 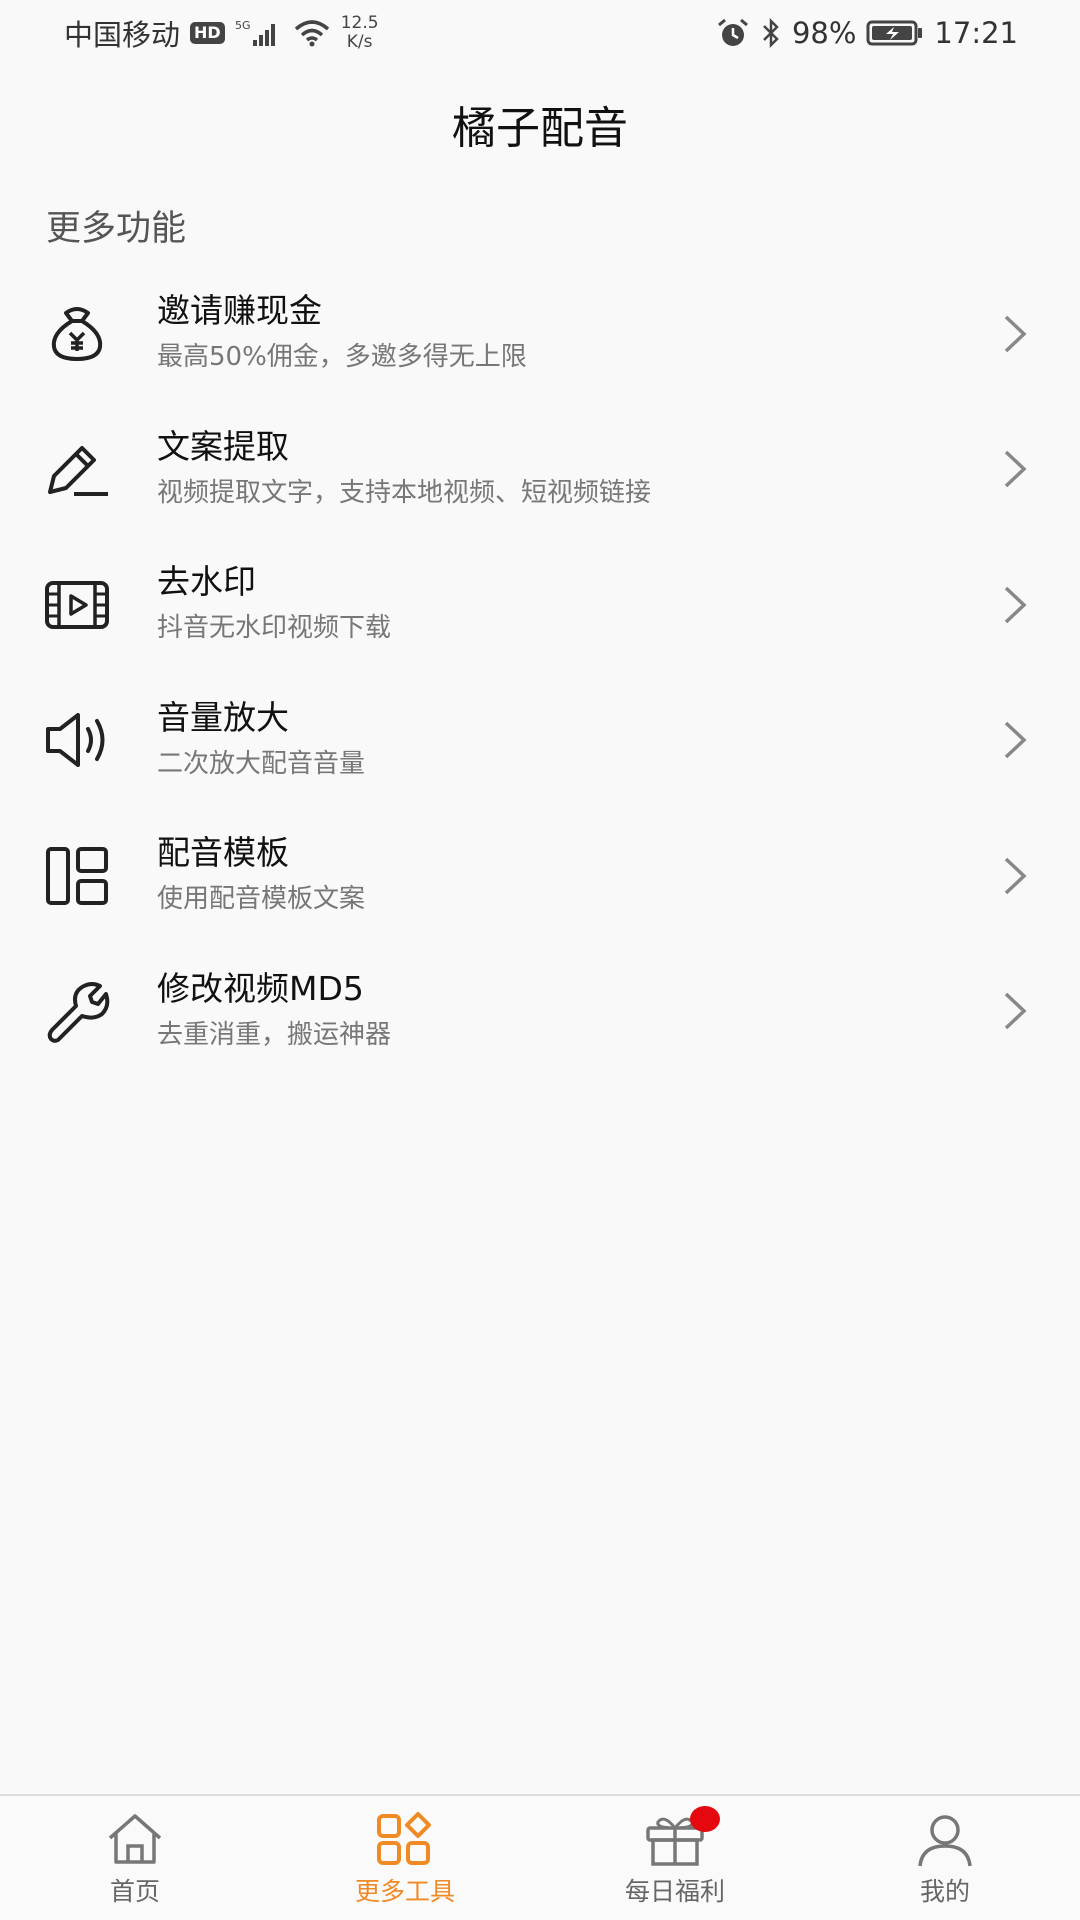 I want to click on menu-text: 去水印 抖音无水印视频下载, so click(x=274, y=604).